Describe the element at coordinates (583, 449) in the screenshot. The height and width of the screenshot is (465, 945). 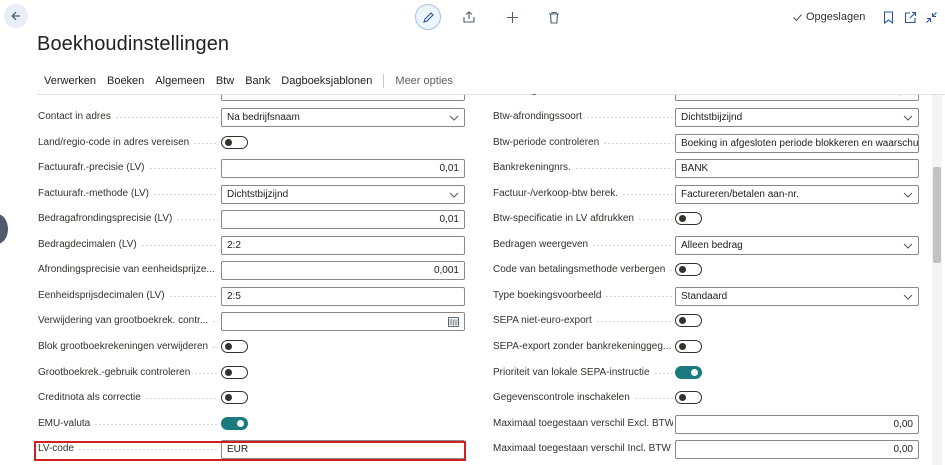
I see `field-label-maximaal-toegestaan-verschil-incl-btw: Maximaal toegestaan verschil Incl. BTW` at that location.